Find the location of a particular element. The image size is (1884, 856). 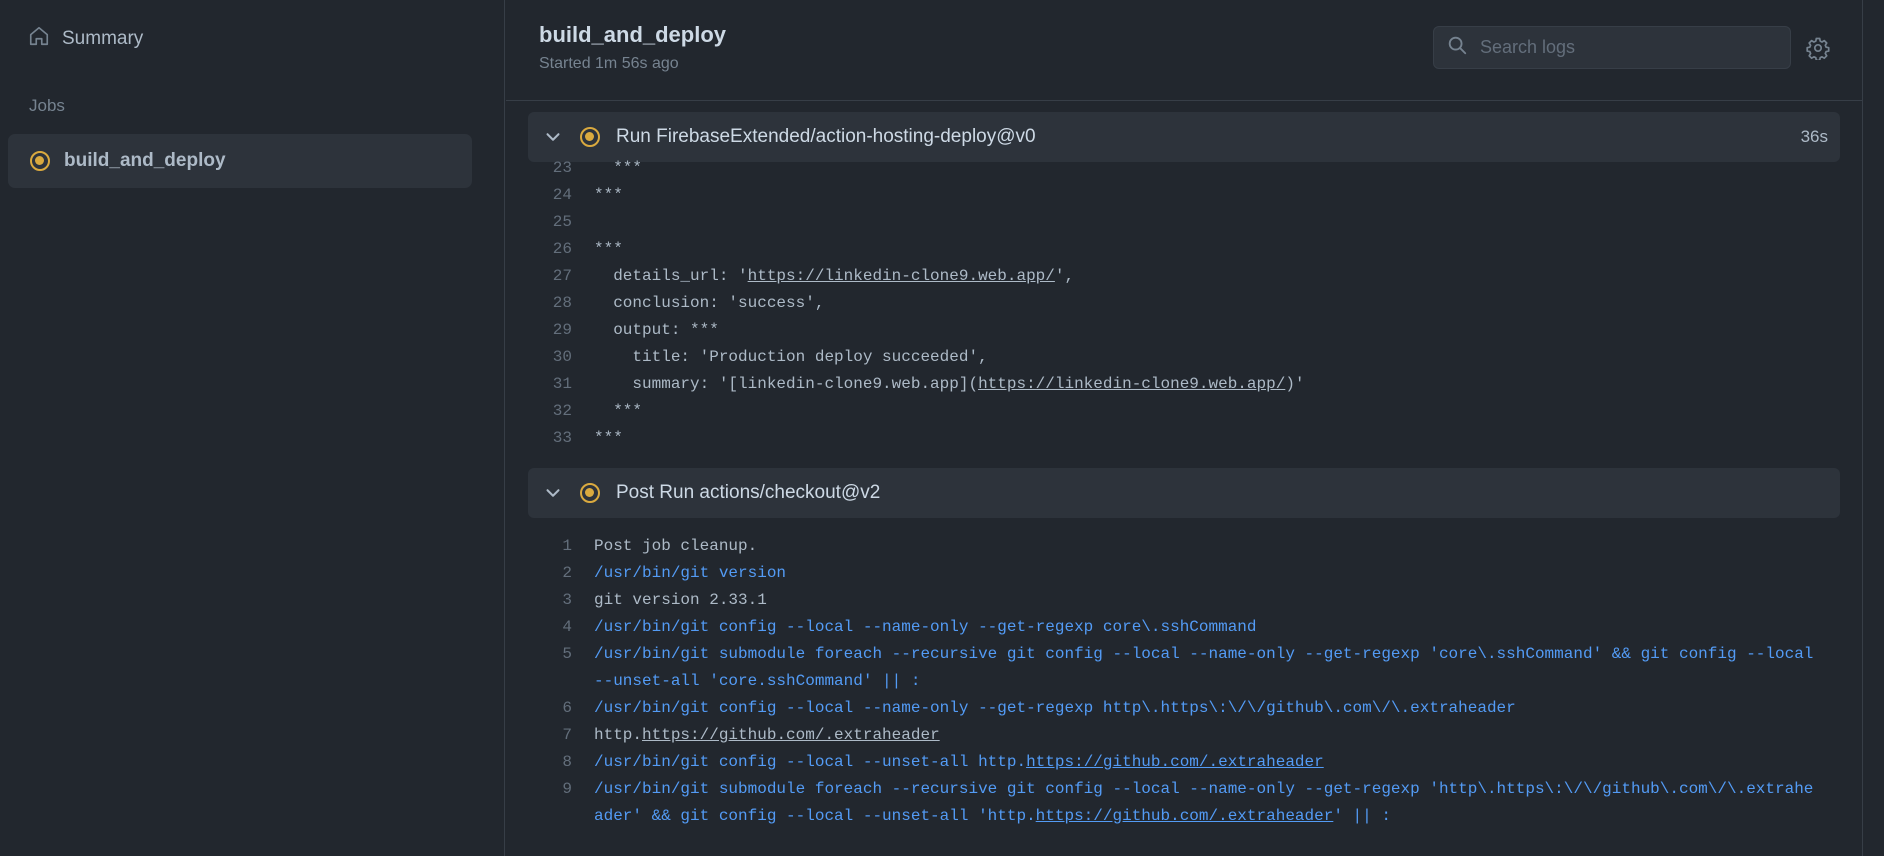

line-number: 24 is located at coordinates (561, 195).